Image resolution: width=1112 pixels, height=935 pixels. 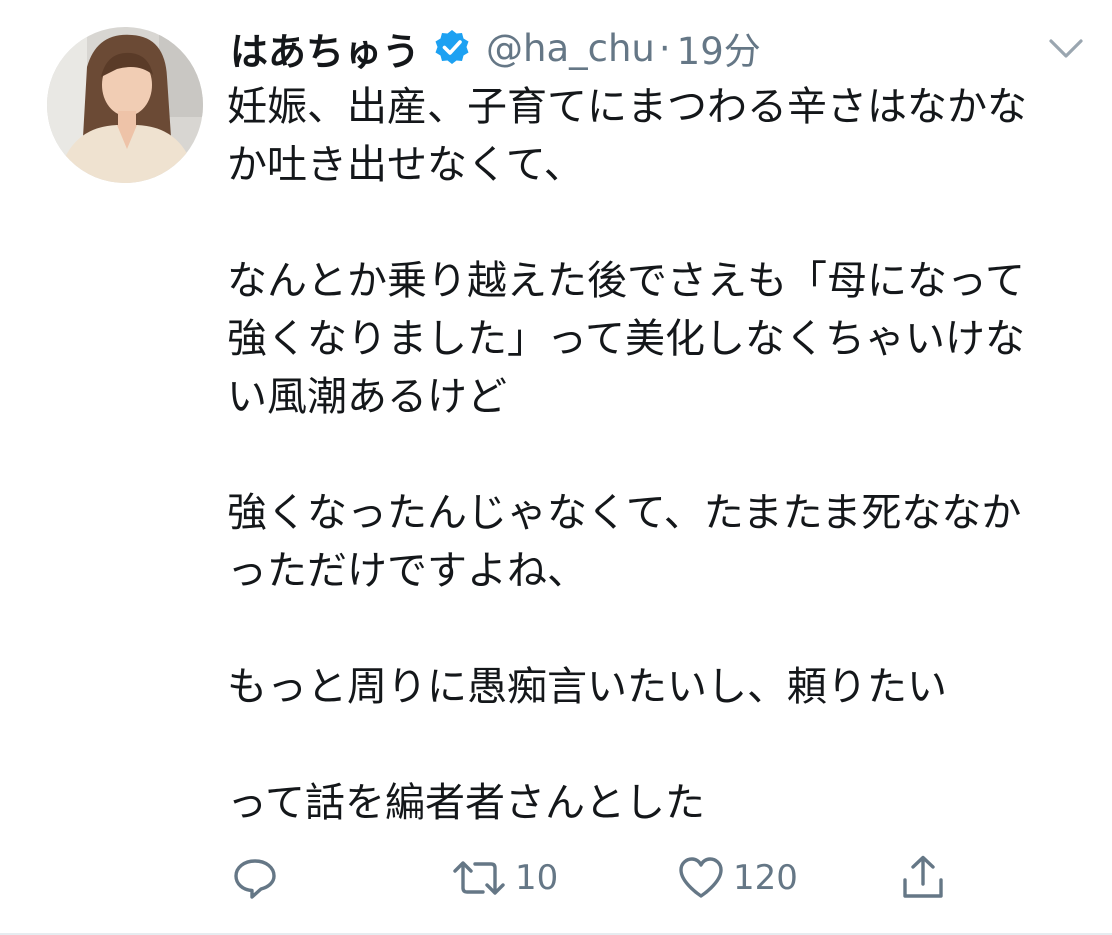 I want to click on reply-button, so click(x=259, y=878).